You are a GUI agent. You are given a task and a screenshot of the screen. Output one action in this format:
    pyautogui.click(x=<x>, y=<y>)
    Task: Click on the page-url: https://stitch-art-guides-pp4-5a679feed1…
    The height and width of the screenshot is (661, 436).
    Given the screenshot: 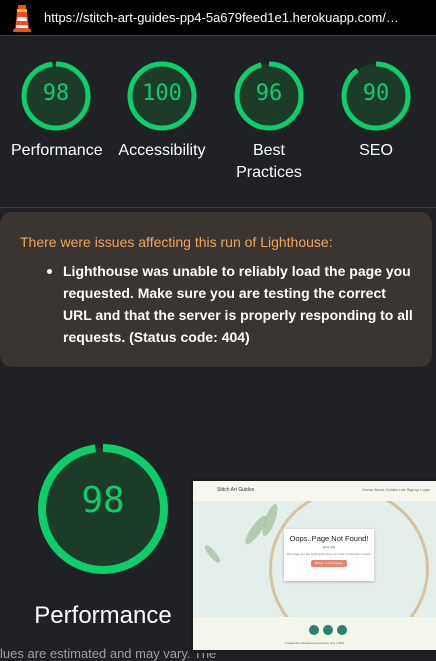 What is the action you would take?
    pyautogui.click(x=229, y=18)
    